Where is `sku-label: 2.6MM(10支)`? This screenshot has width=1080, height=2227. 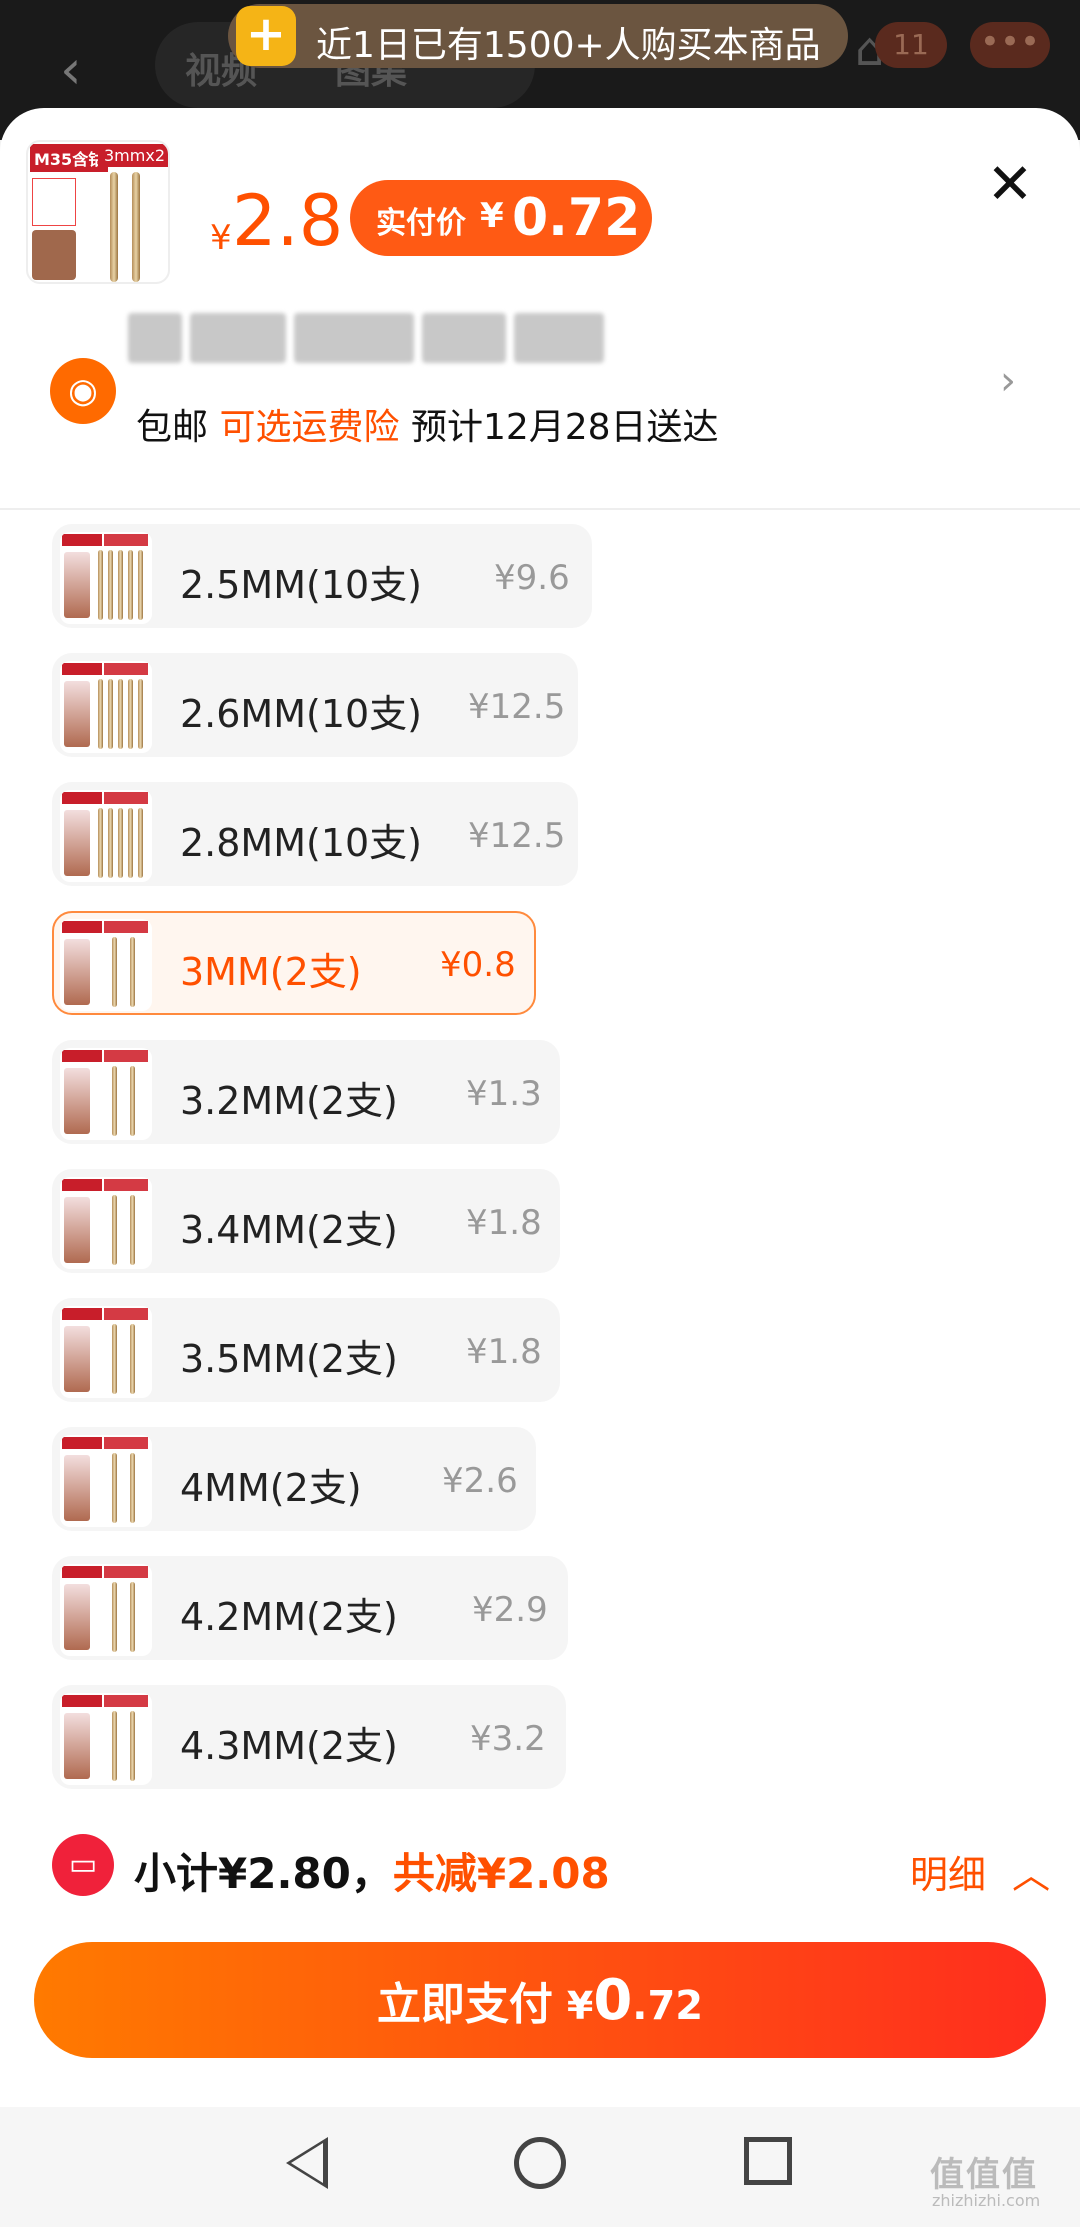
sku-label: 2.6MM(10支) is located at coordinates (301, 714).